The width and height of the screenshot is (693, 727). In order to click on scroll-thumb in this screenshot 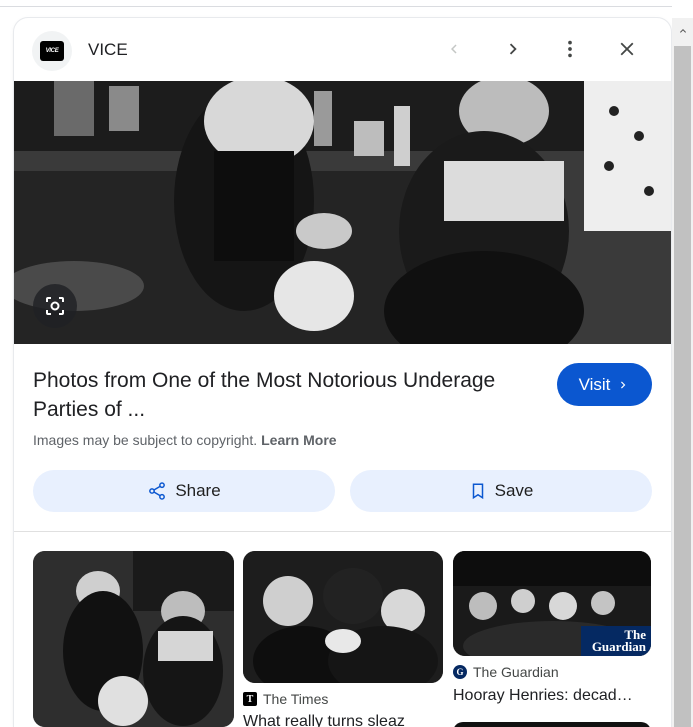, I will do `click(682, 386)`.